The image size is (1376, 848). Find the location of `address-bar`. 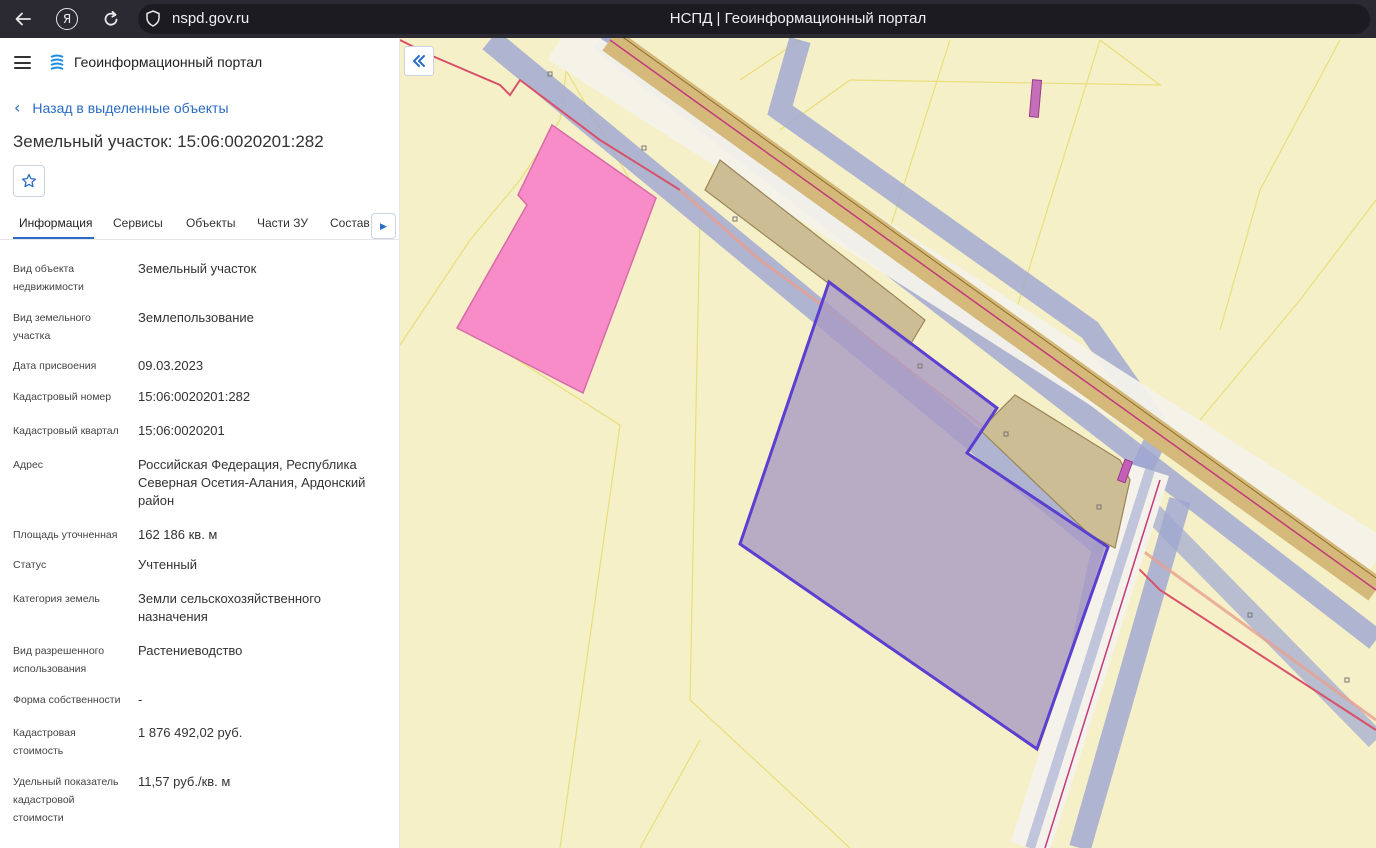

address-bar is located at coordinates (754, 19).